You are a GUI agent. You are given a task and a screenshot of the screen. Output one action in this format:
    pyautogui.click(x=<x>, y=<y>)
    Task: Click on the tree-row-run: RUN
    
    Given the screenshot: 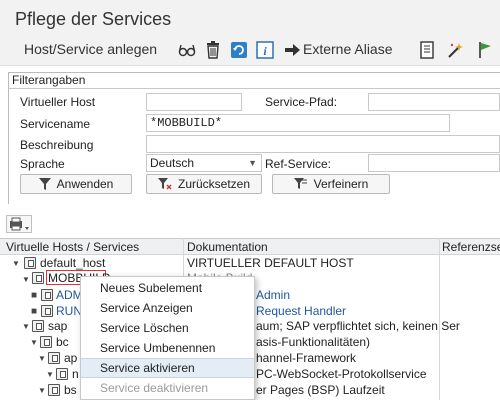 What is the action you would take?
    pyautogui.click(x=69, y=311)
    